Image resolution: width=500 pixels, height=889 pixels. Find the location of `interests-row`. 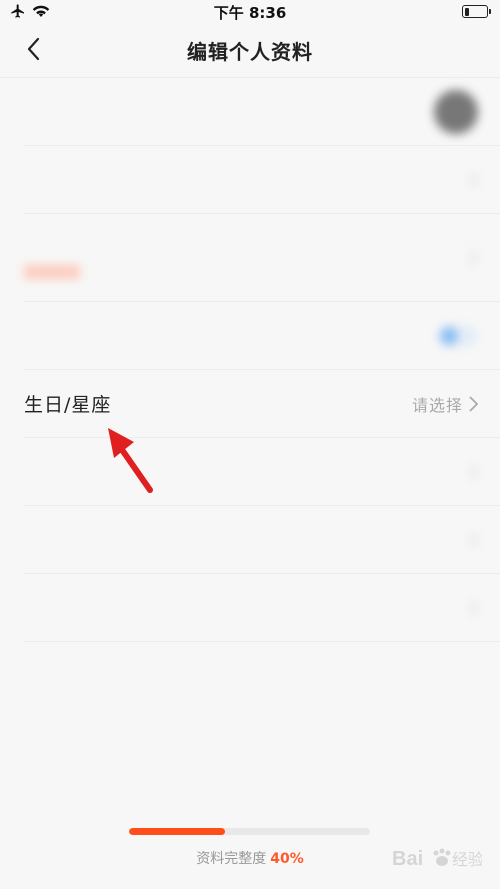

interests-row is located at coordinates (262, 608).